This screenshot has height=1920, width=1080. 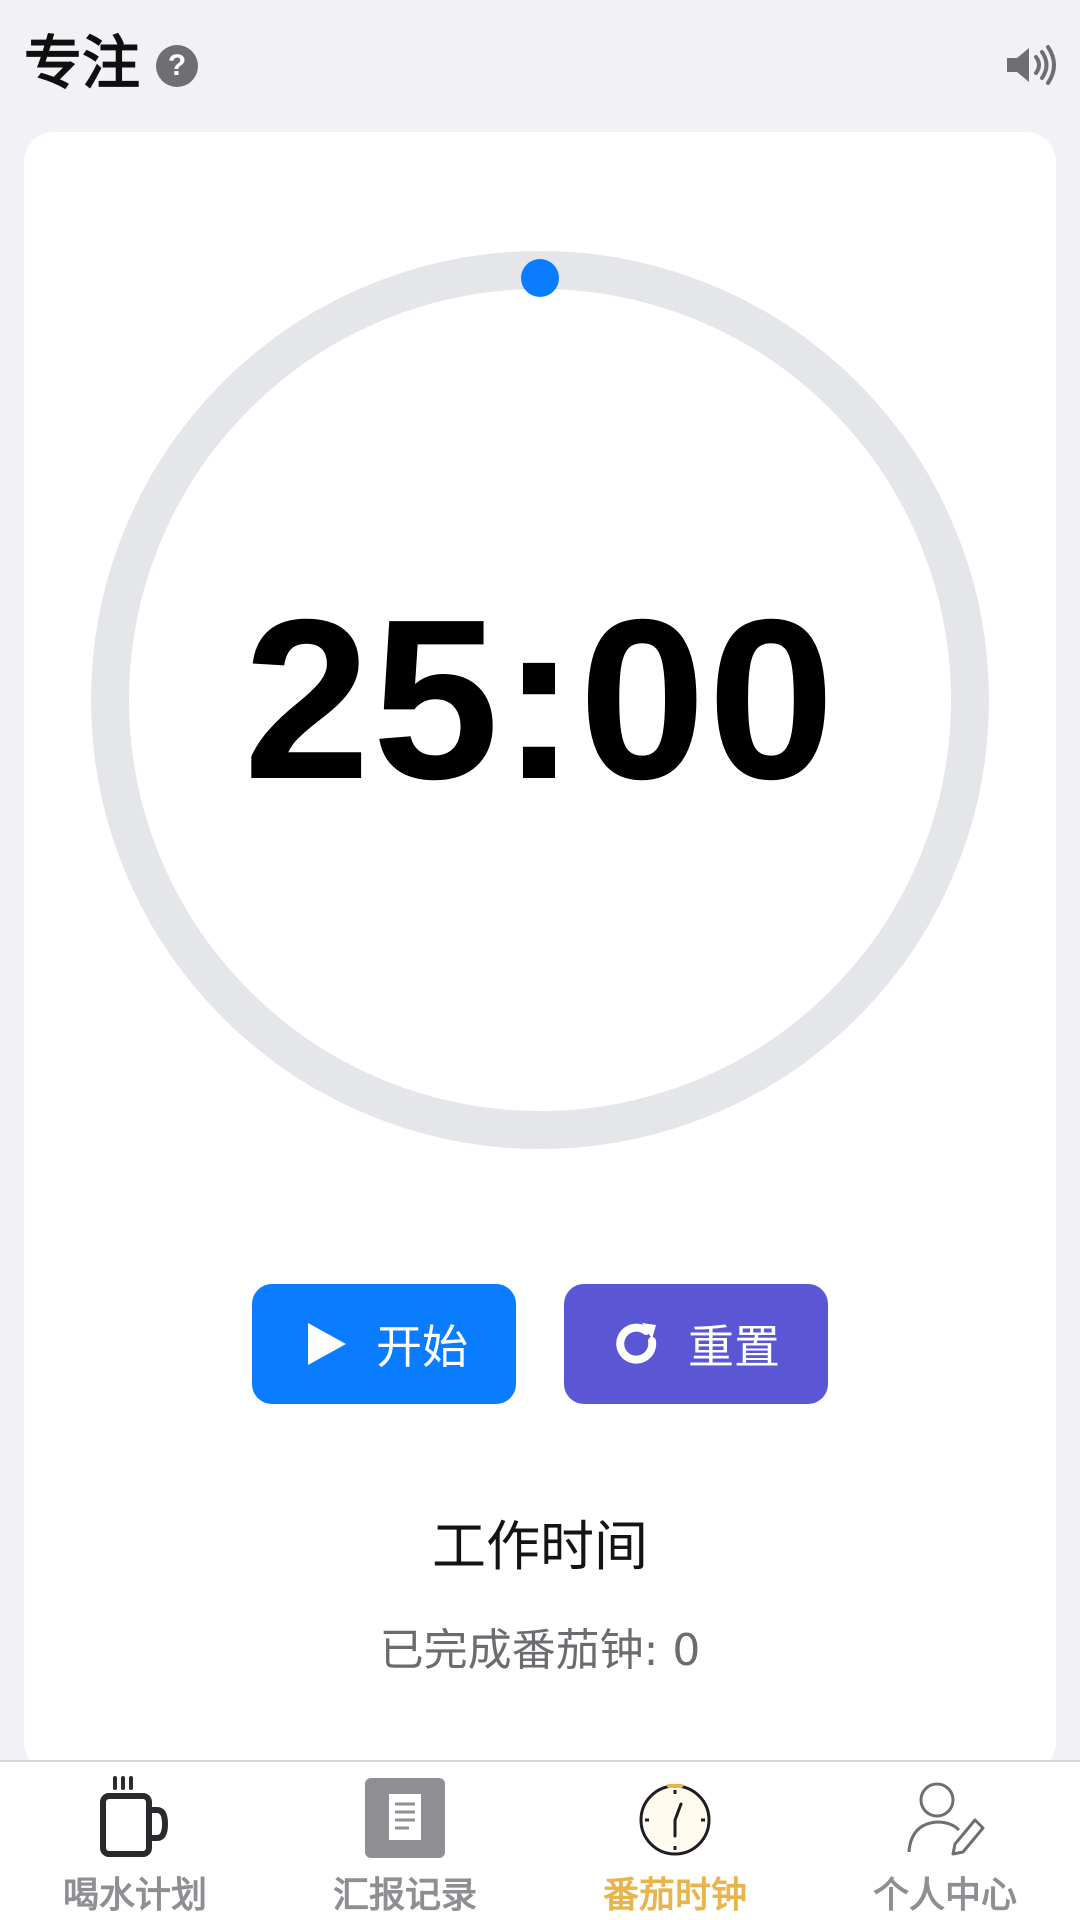 What do you see at coordinates (177, 66) in the screenshot?
I see `question-circle-icon: ?` at bounding box center [177, 66].